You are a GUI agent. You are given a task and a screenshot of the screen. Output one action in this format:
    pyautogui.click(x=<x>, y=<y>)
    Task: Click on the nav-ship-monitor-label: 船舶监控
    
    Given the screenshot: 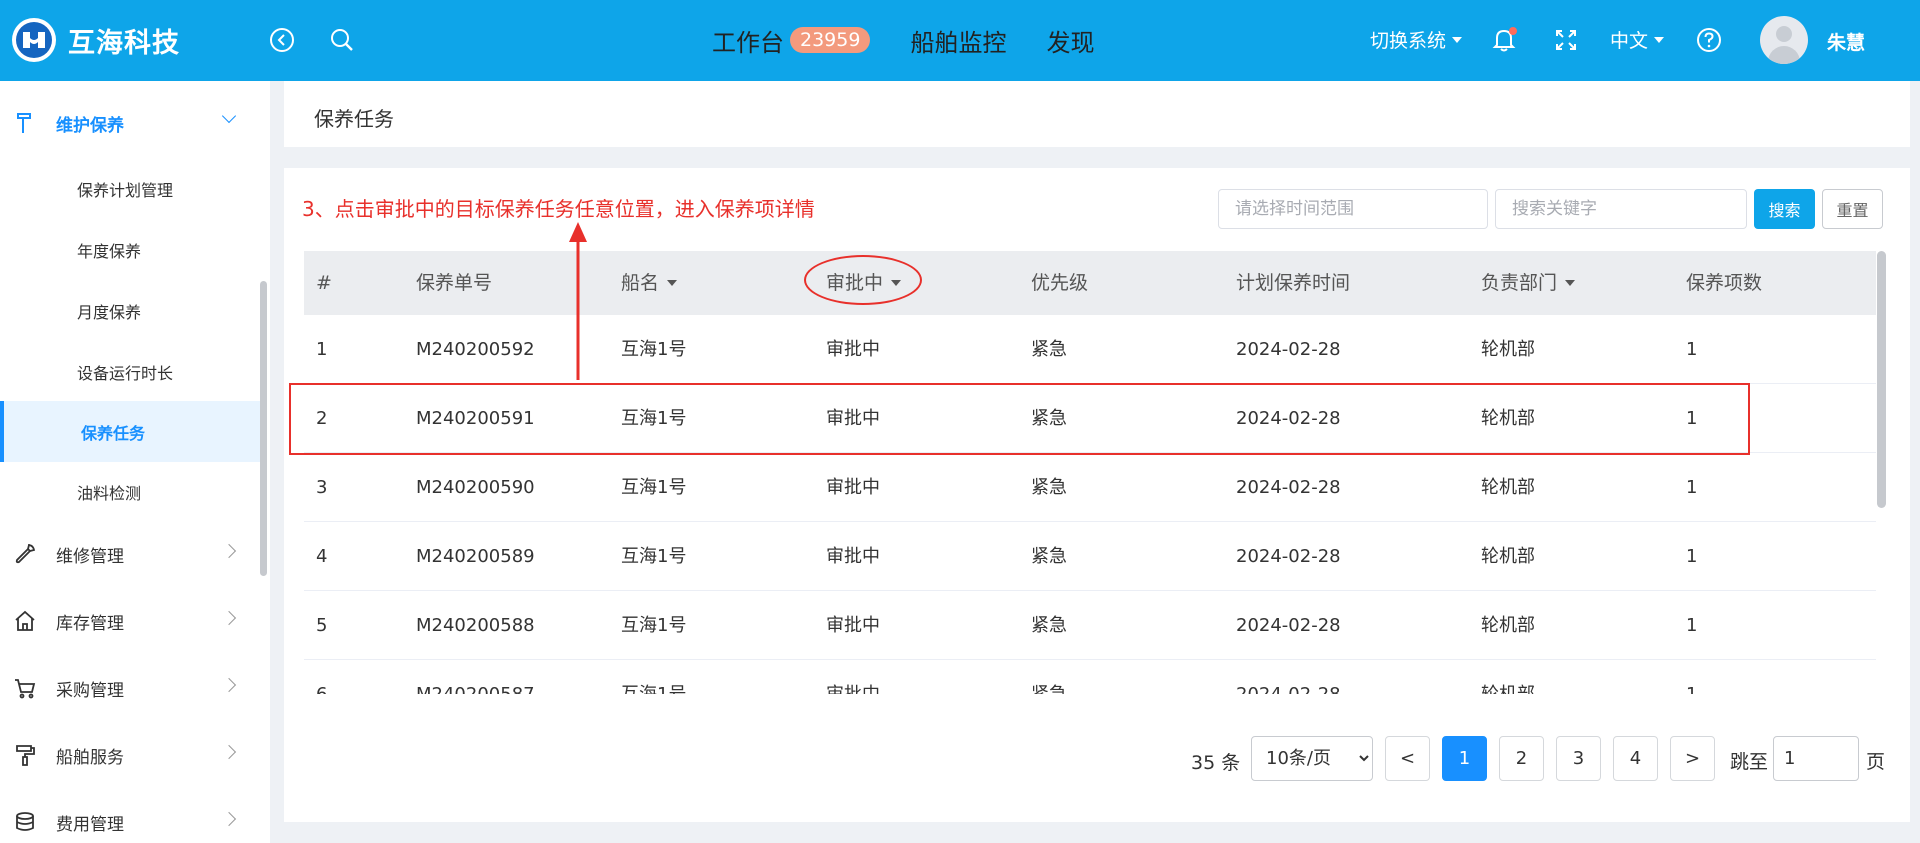 What is the action you would take?
    pyautogui.click(x=958, y=42)
    